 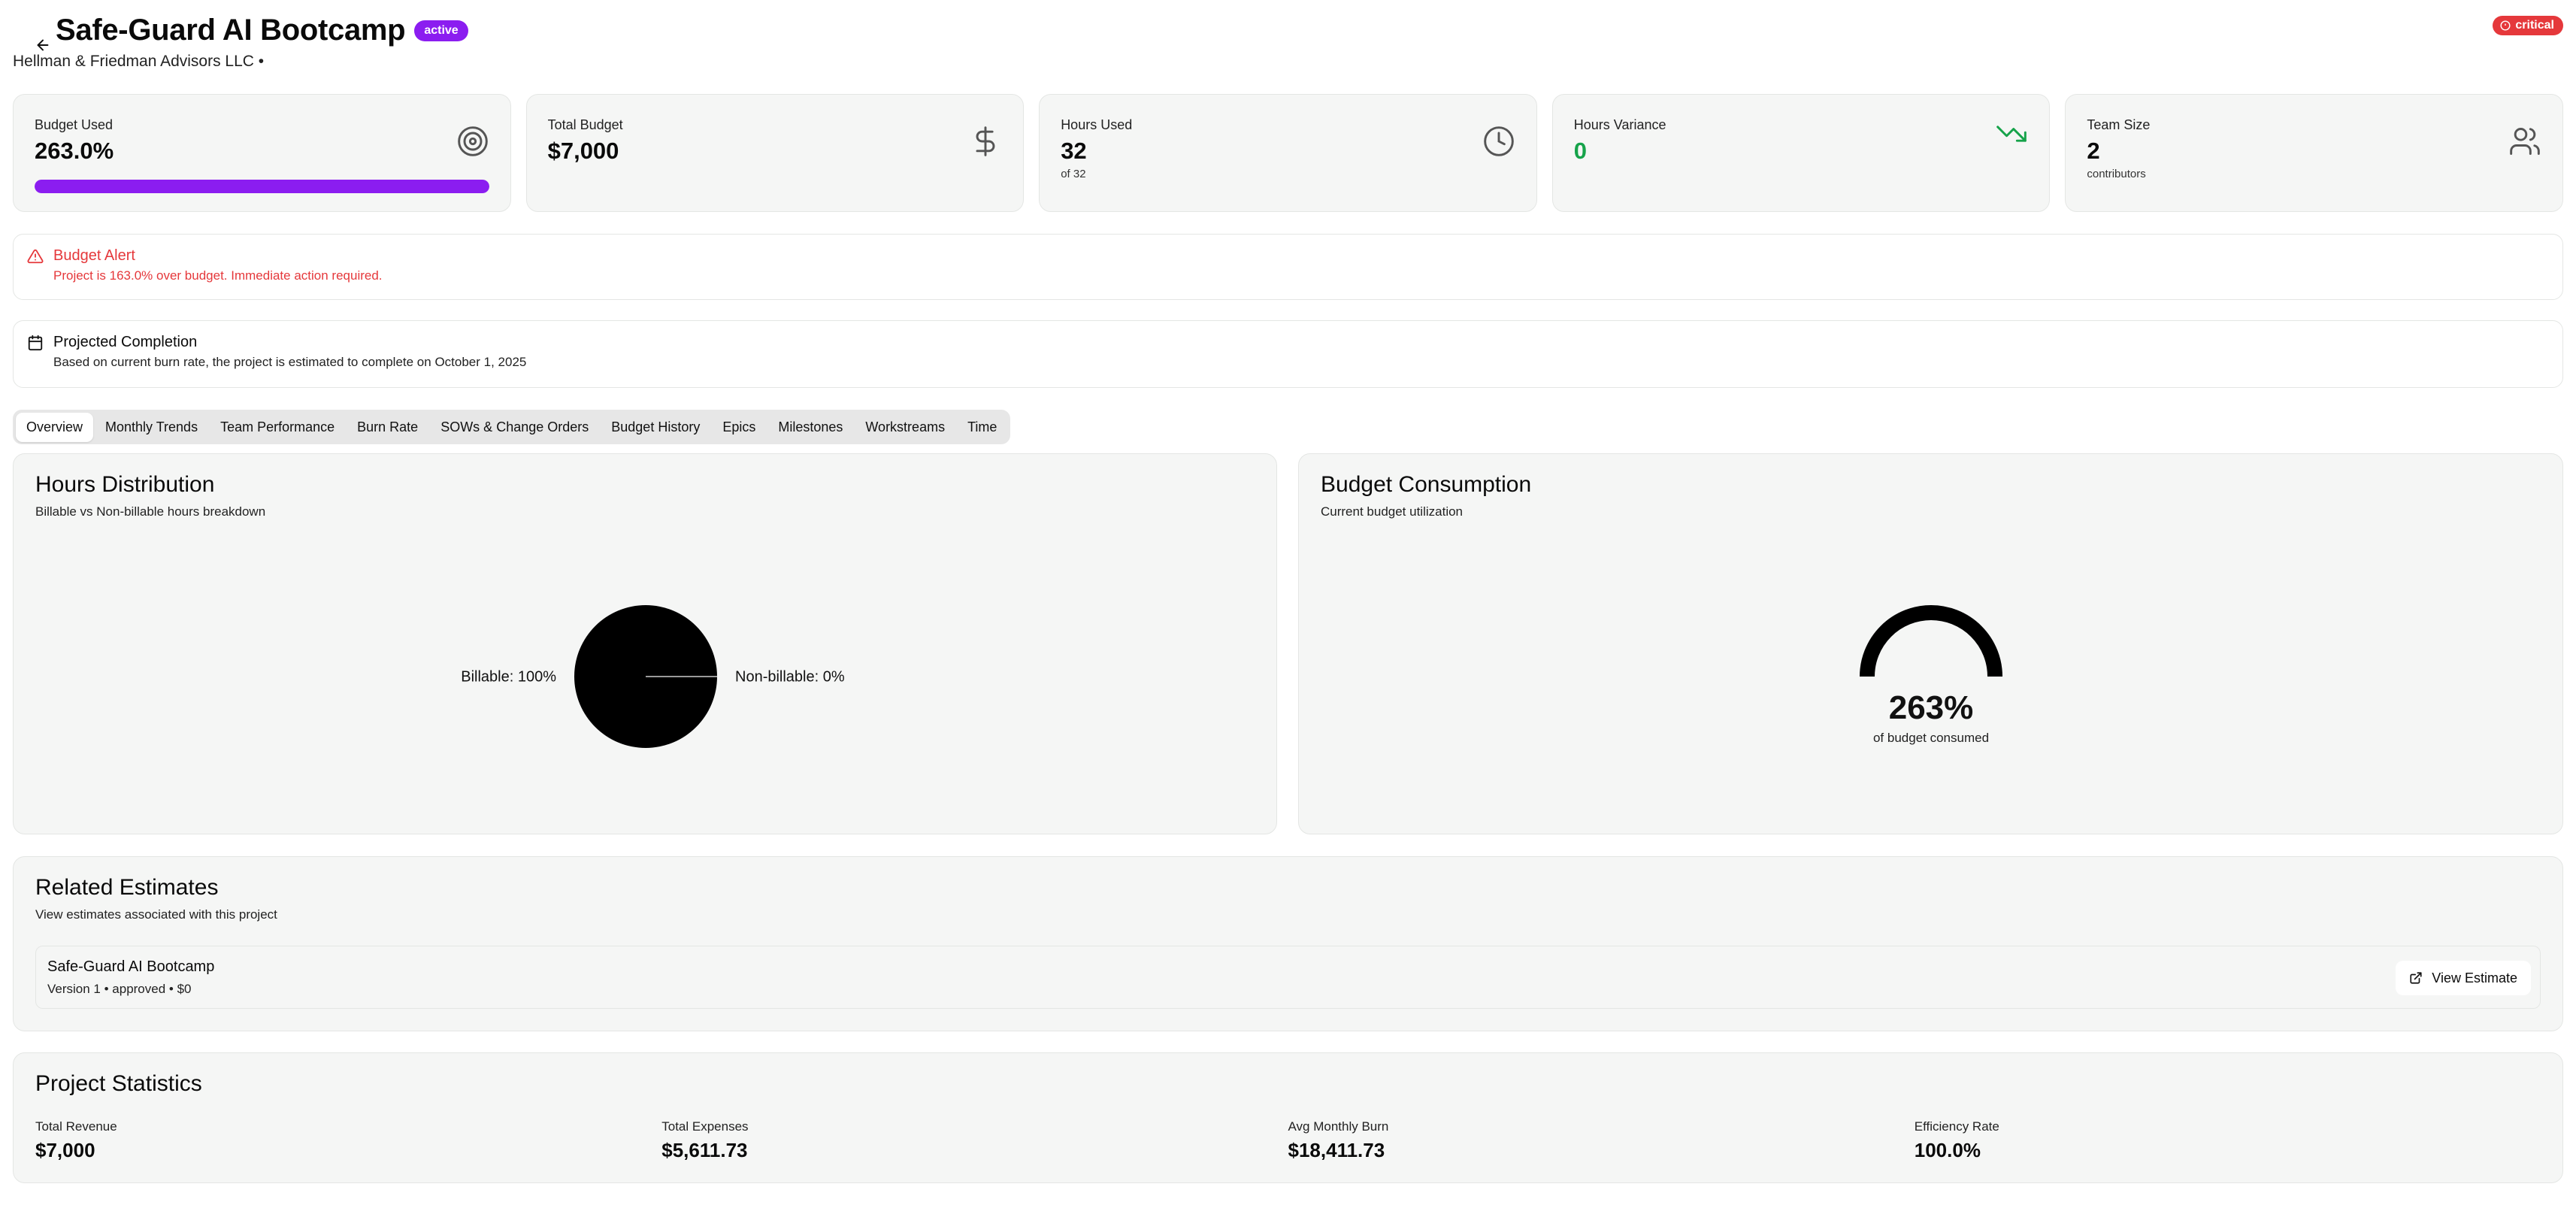 I want to click on page-title: Safe-Guard AI Bootcamp, so click(x=231, y=30).